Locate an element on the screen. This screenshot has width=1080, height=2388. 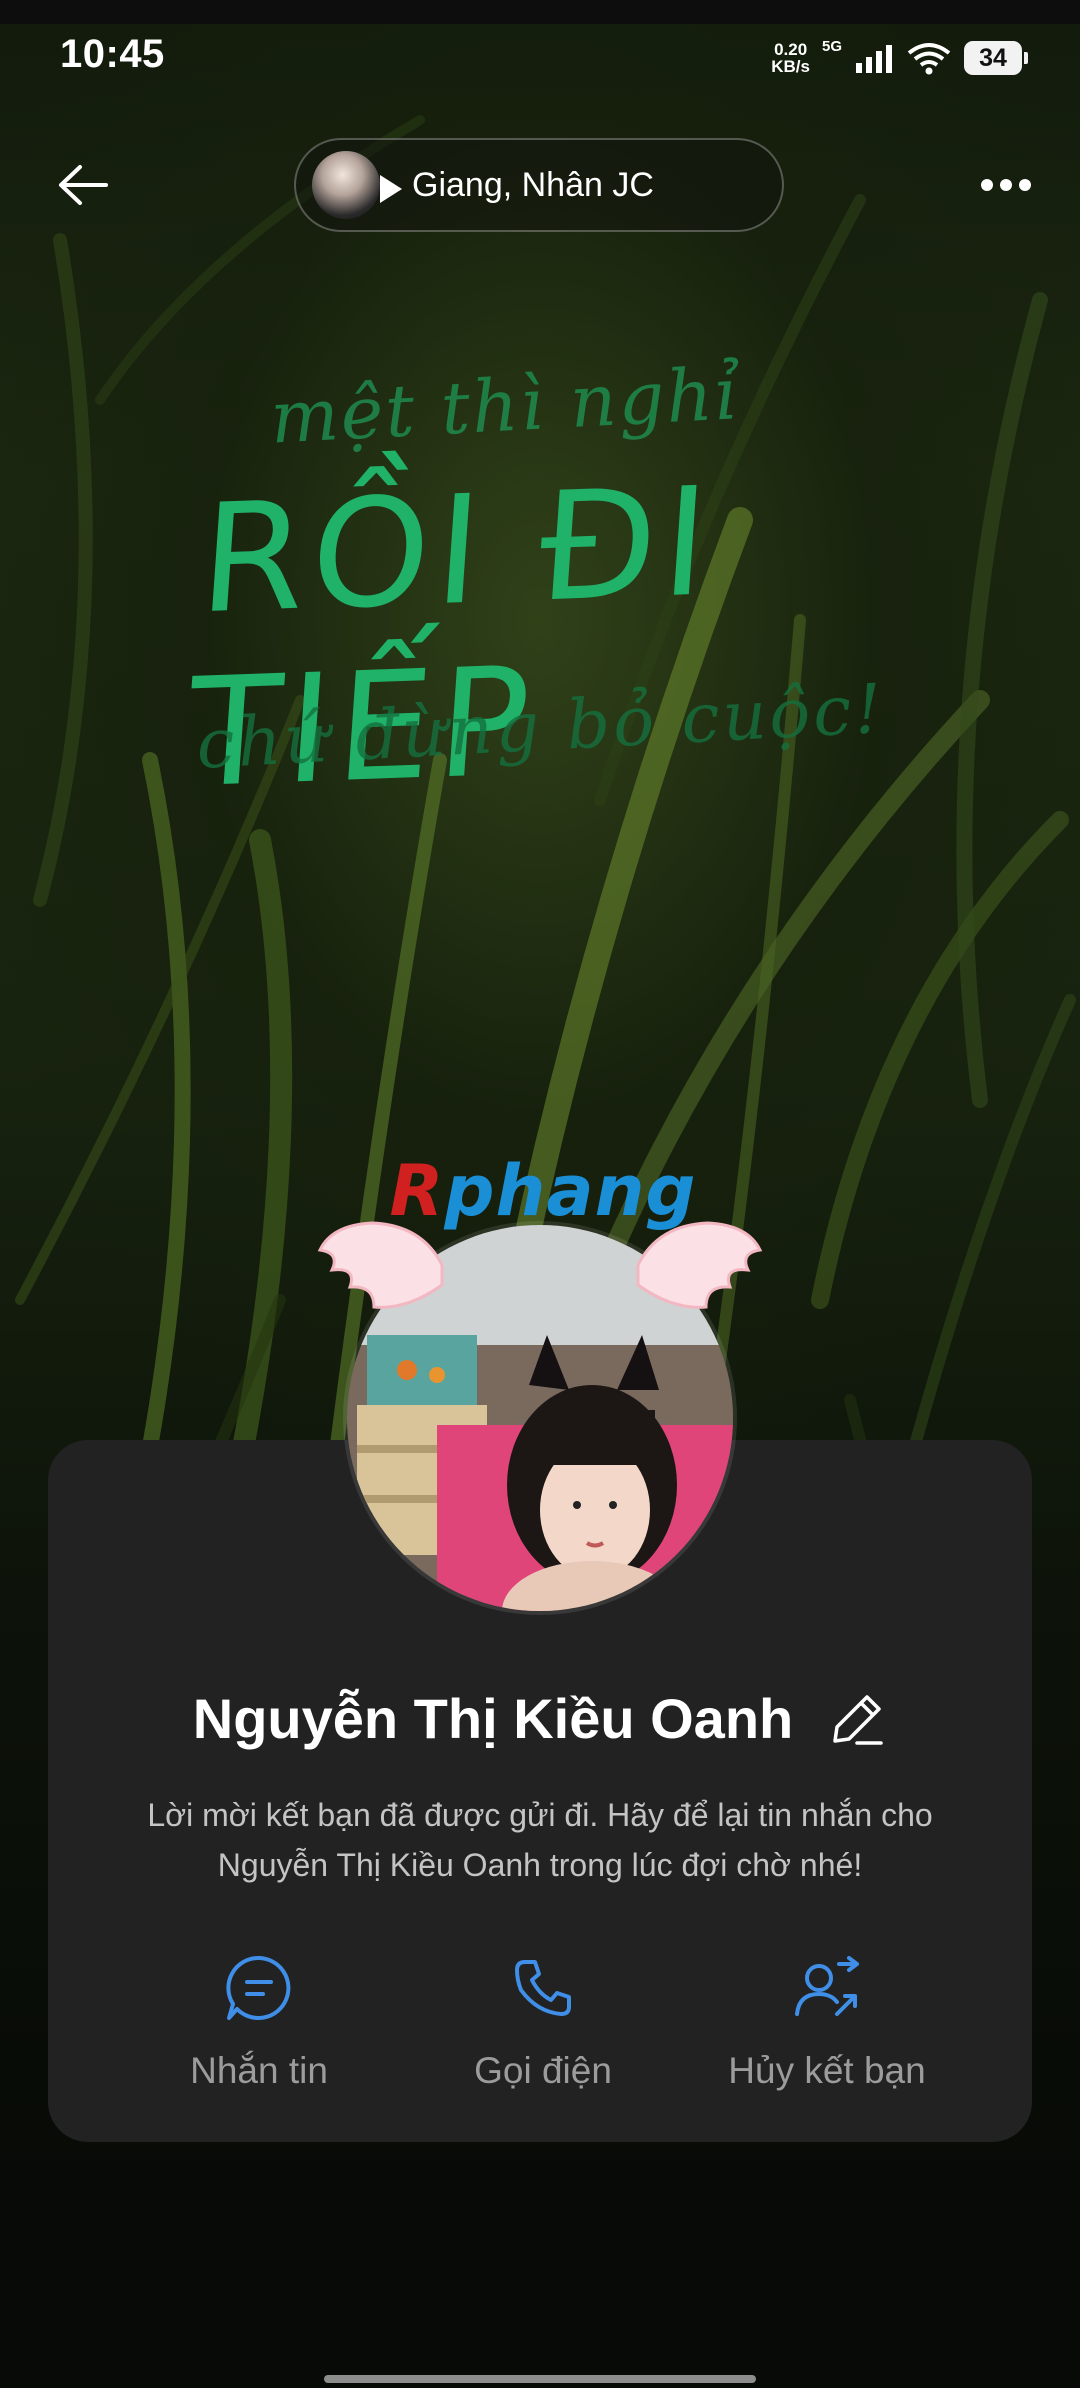
unfriend-button: Hủy kết bạn is located at coordinates (827, 2020).